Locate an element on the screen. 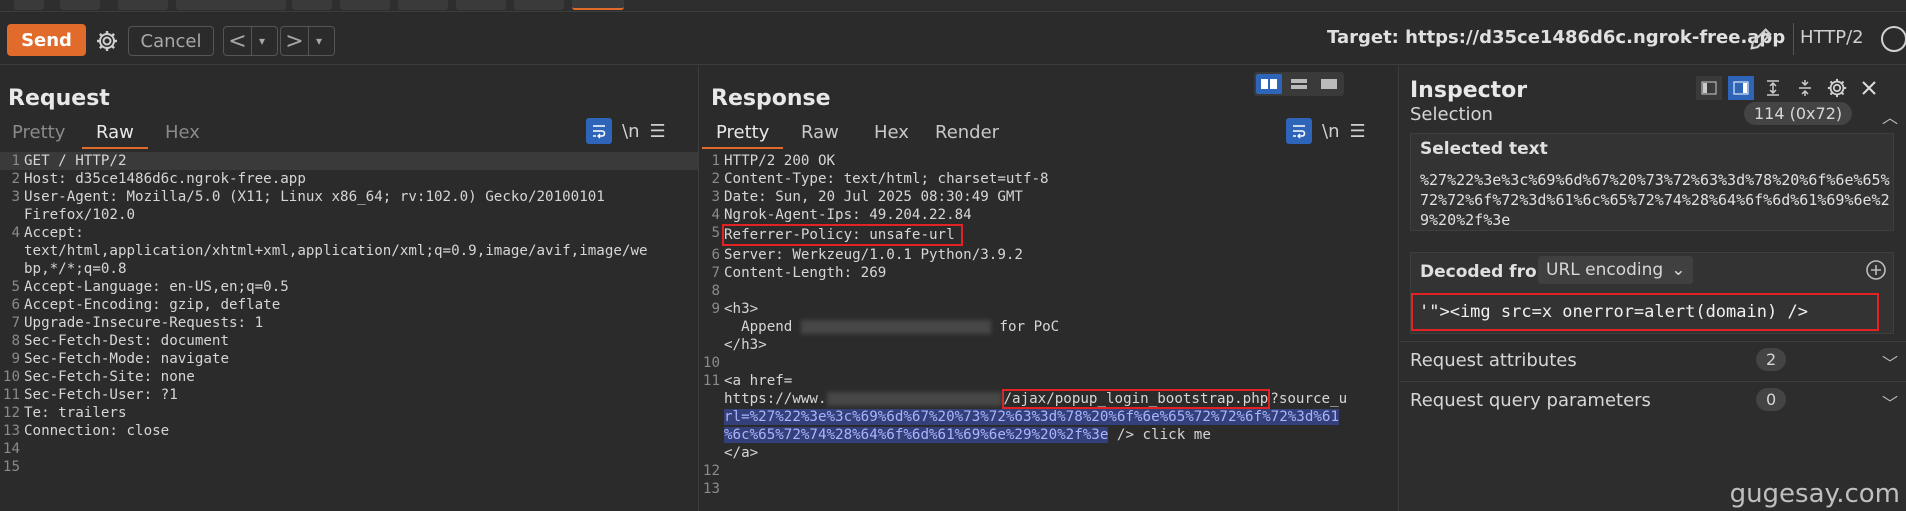 The width and height of the screenshot is (1906, 511). code-line: 5 Accept-Language: en-US,en;q=0.5 is located at coordinates (349, 287).